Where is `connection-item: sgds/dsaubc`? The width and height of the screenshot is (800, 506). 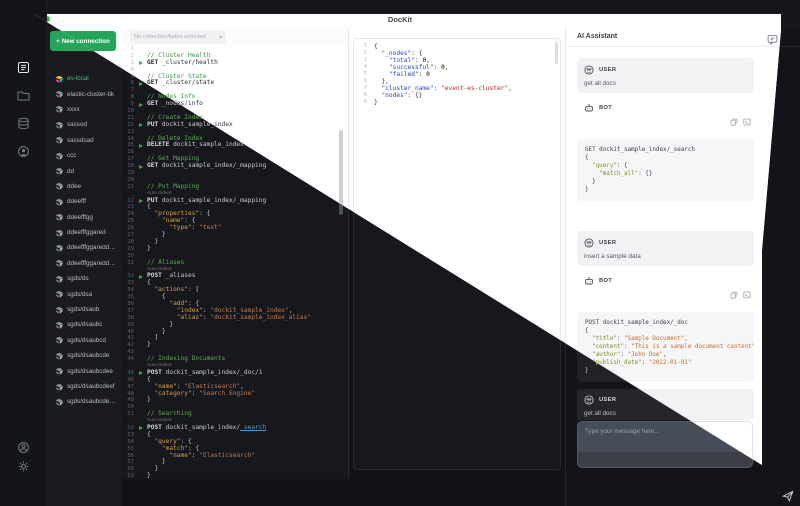 connection-item: sgds/dsaubc is located at coordinates (84, 324).